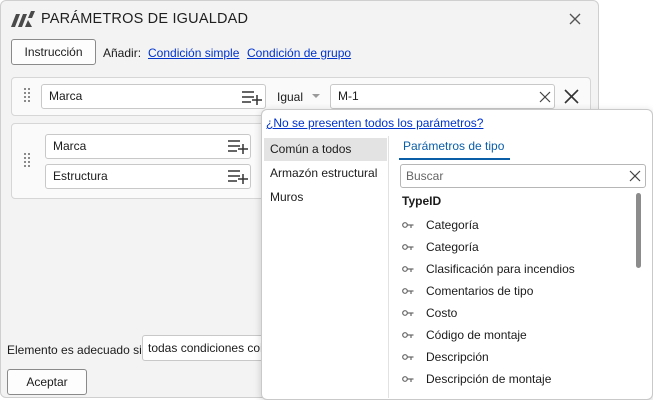 The height and width of the screenshot is (400, 653). Describe the element at coordinates (47, 382) in the screenshot. I see `accept-button: Aceptar` at that location.